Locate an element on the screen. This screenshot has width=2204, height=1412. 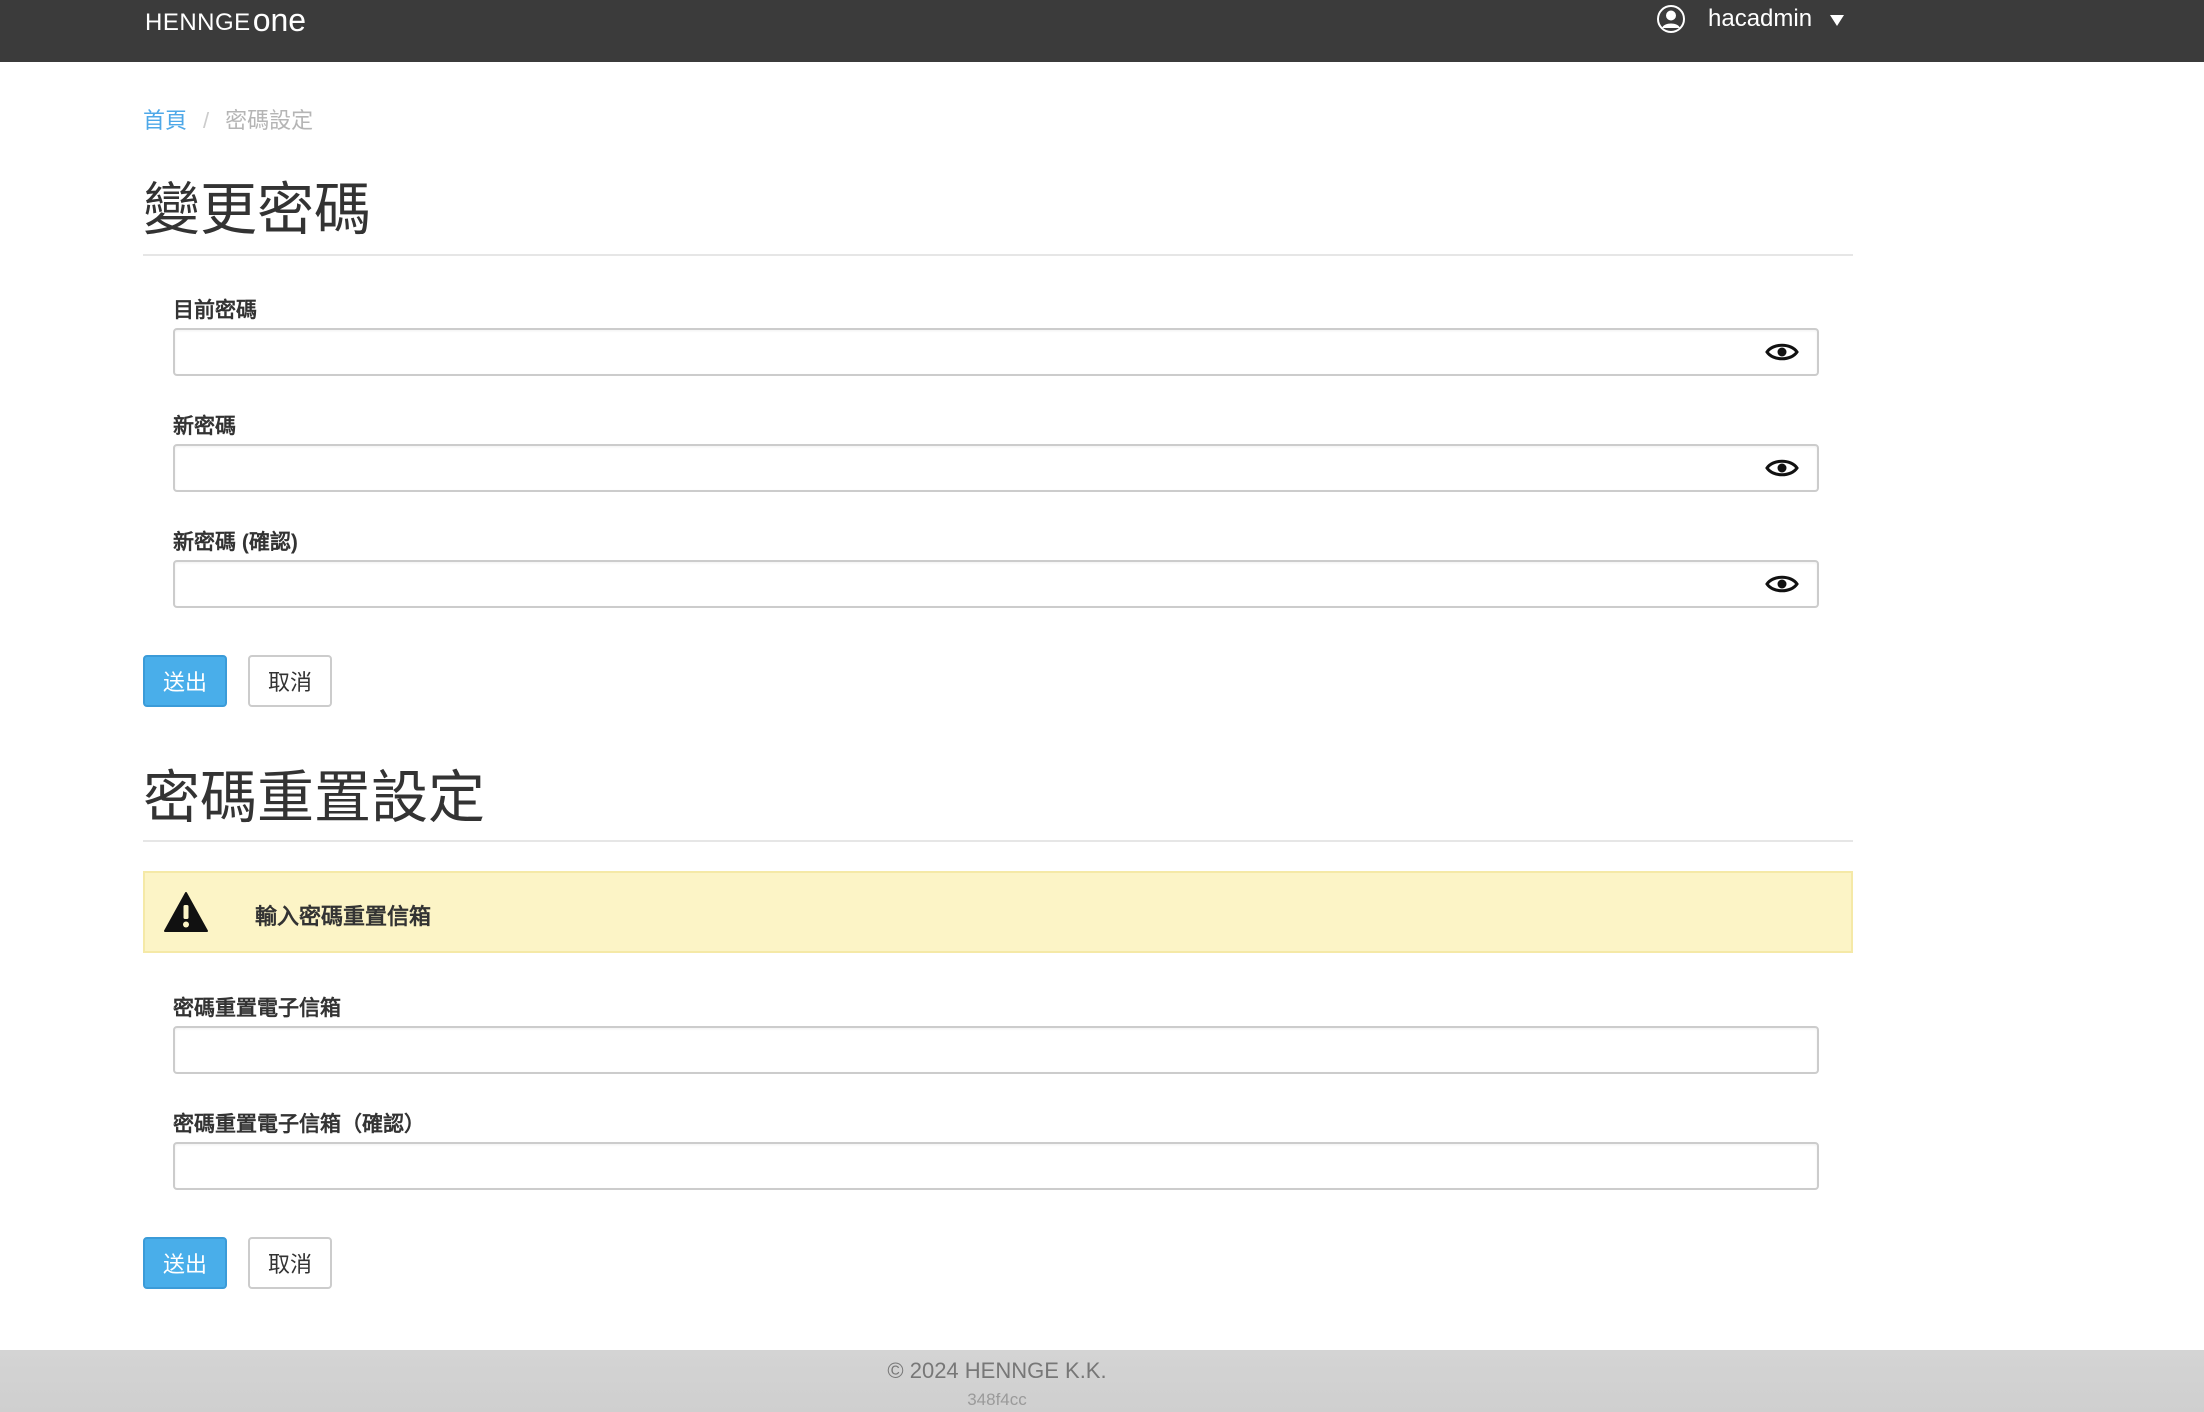
current-password-field is located at coordinates (996, 352).